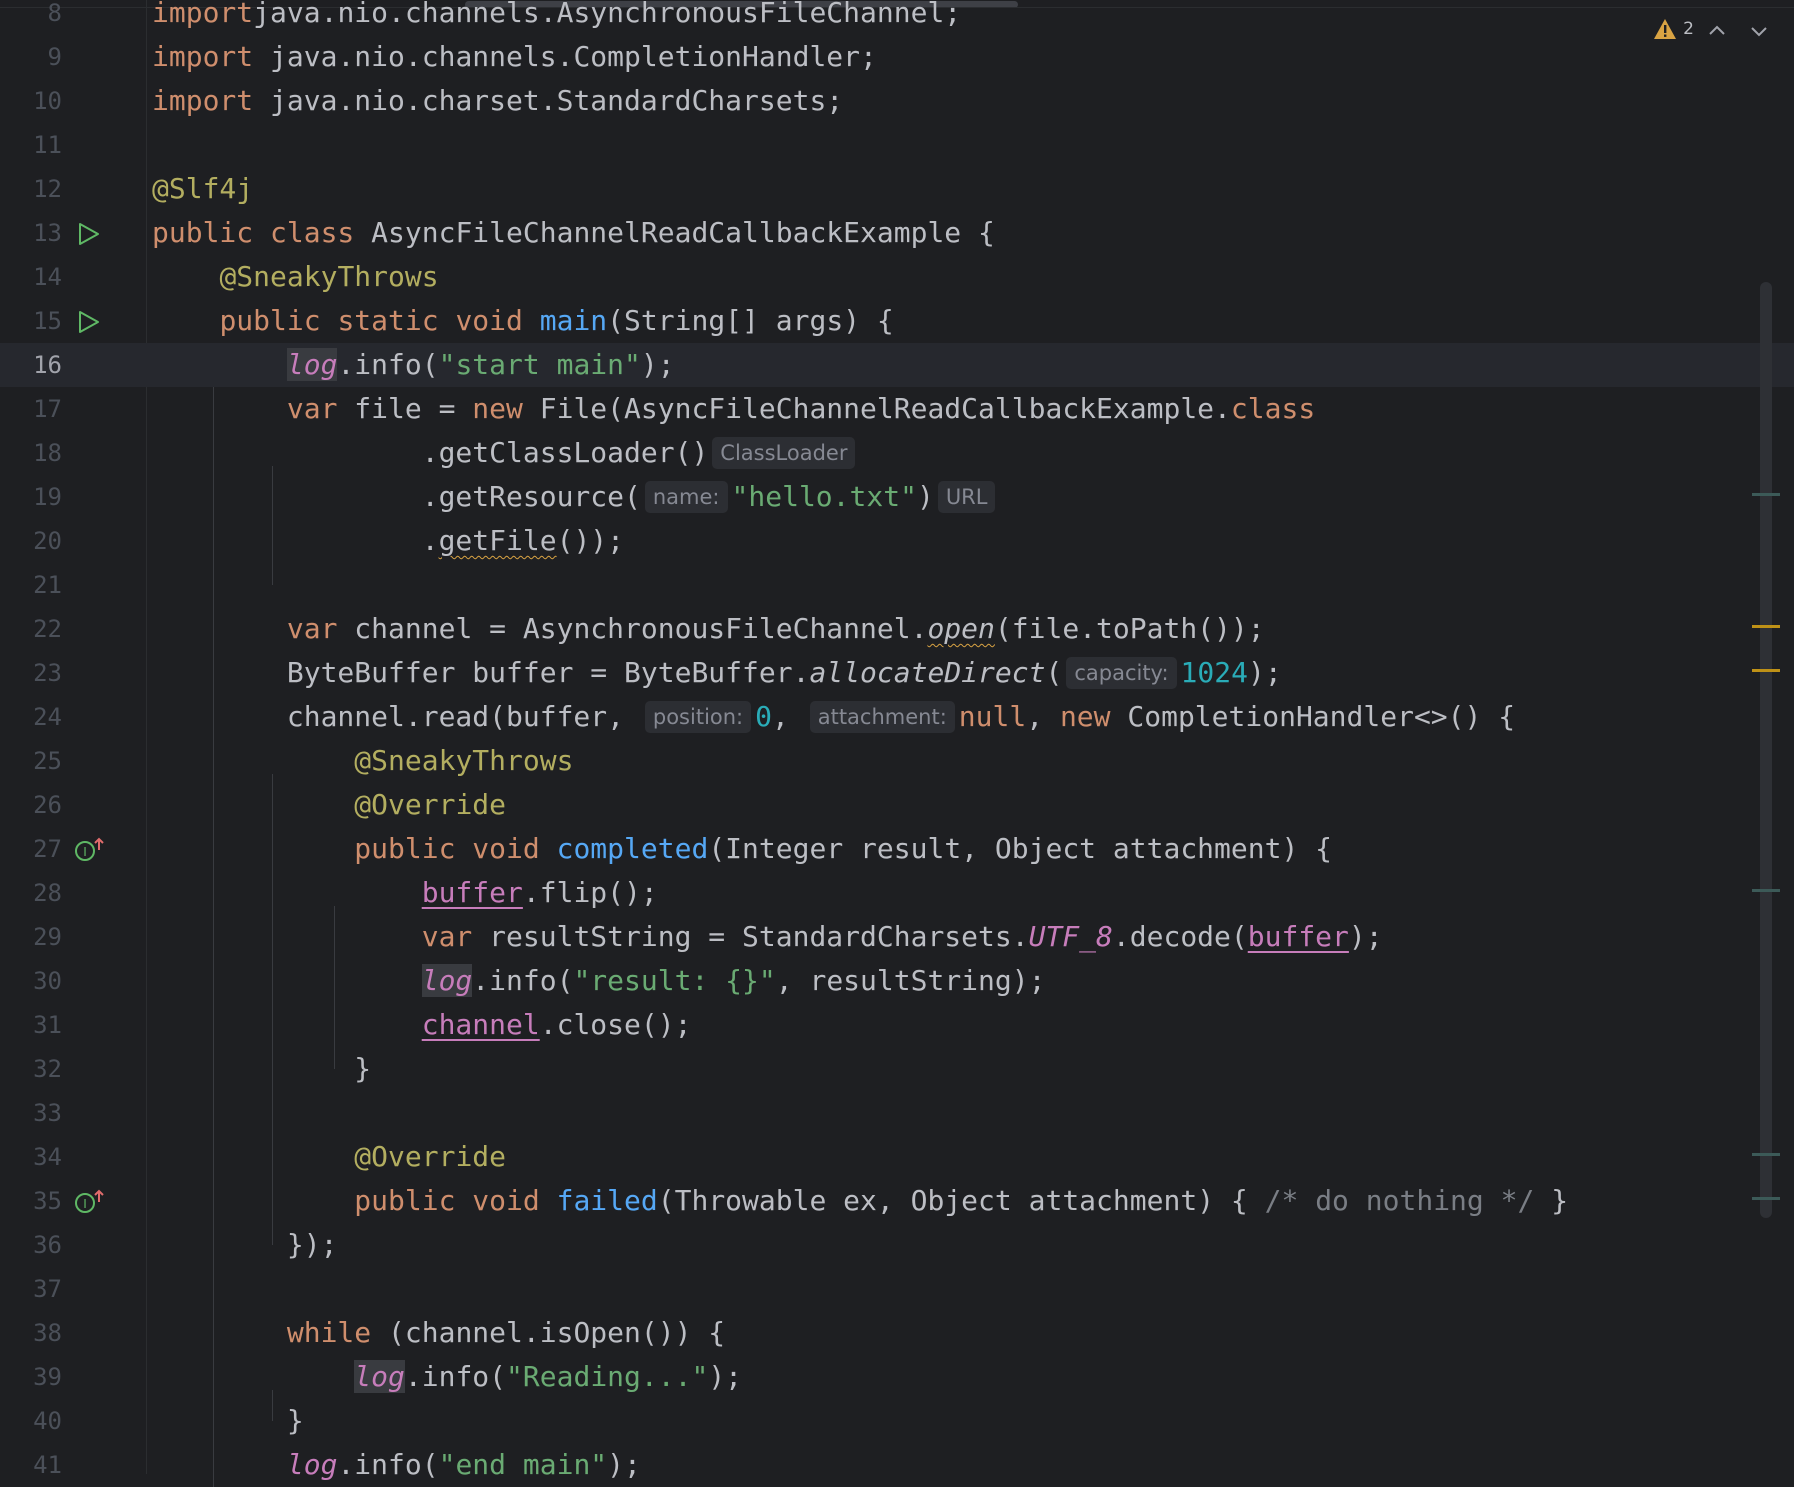  I want to click on code-line: 30 log.info("result: {}", resultString);, so click(897, 981).